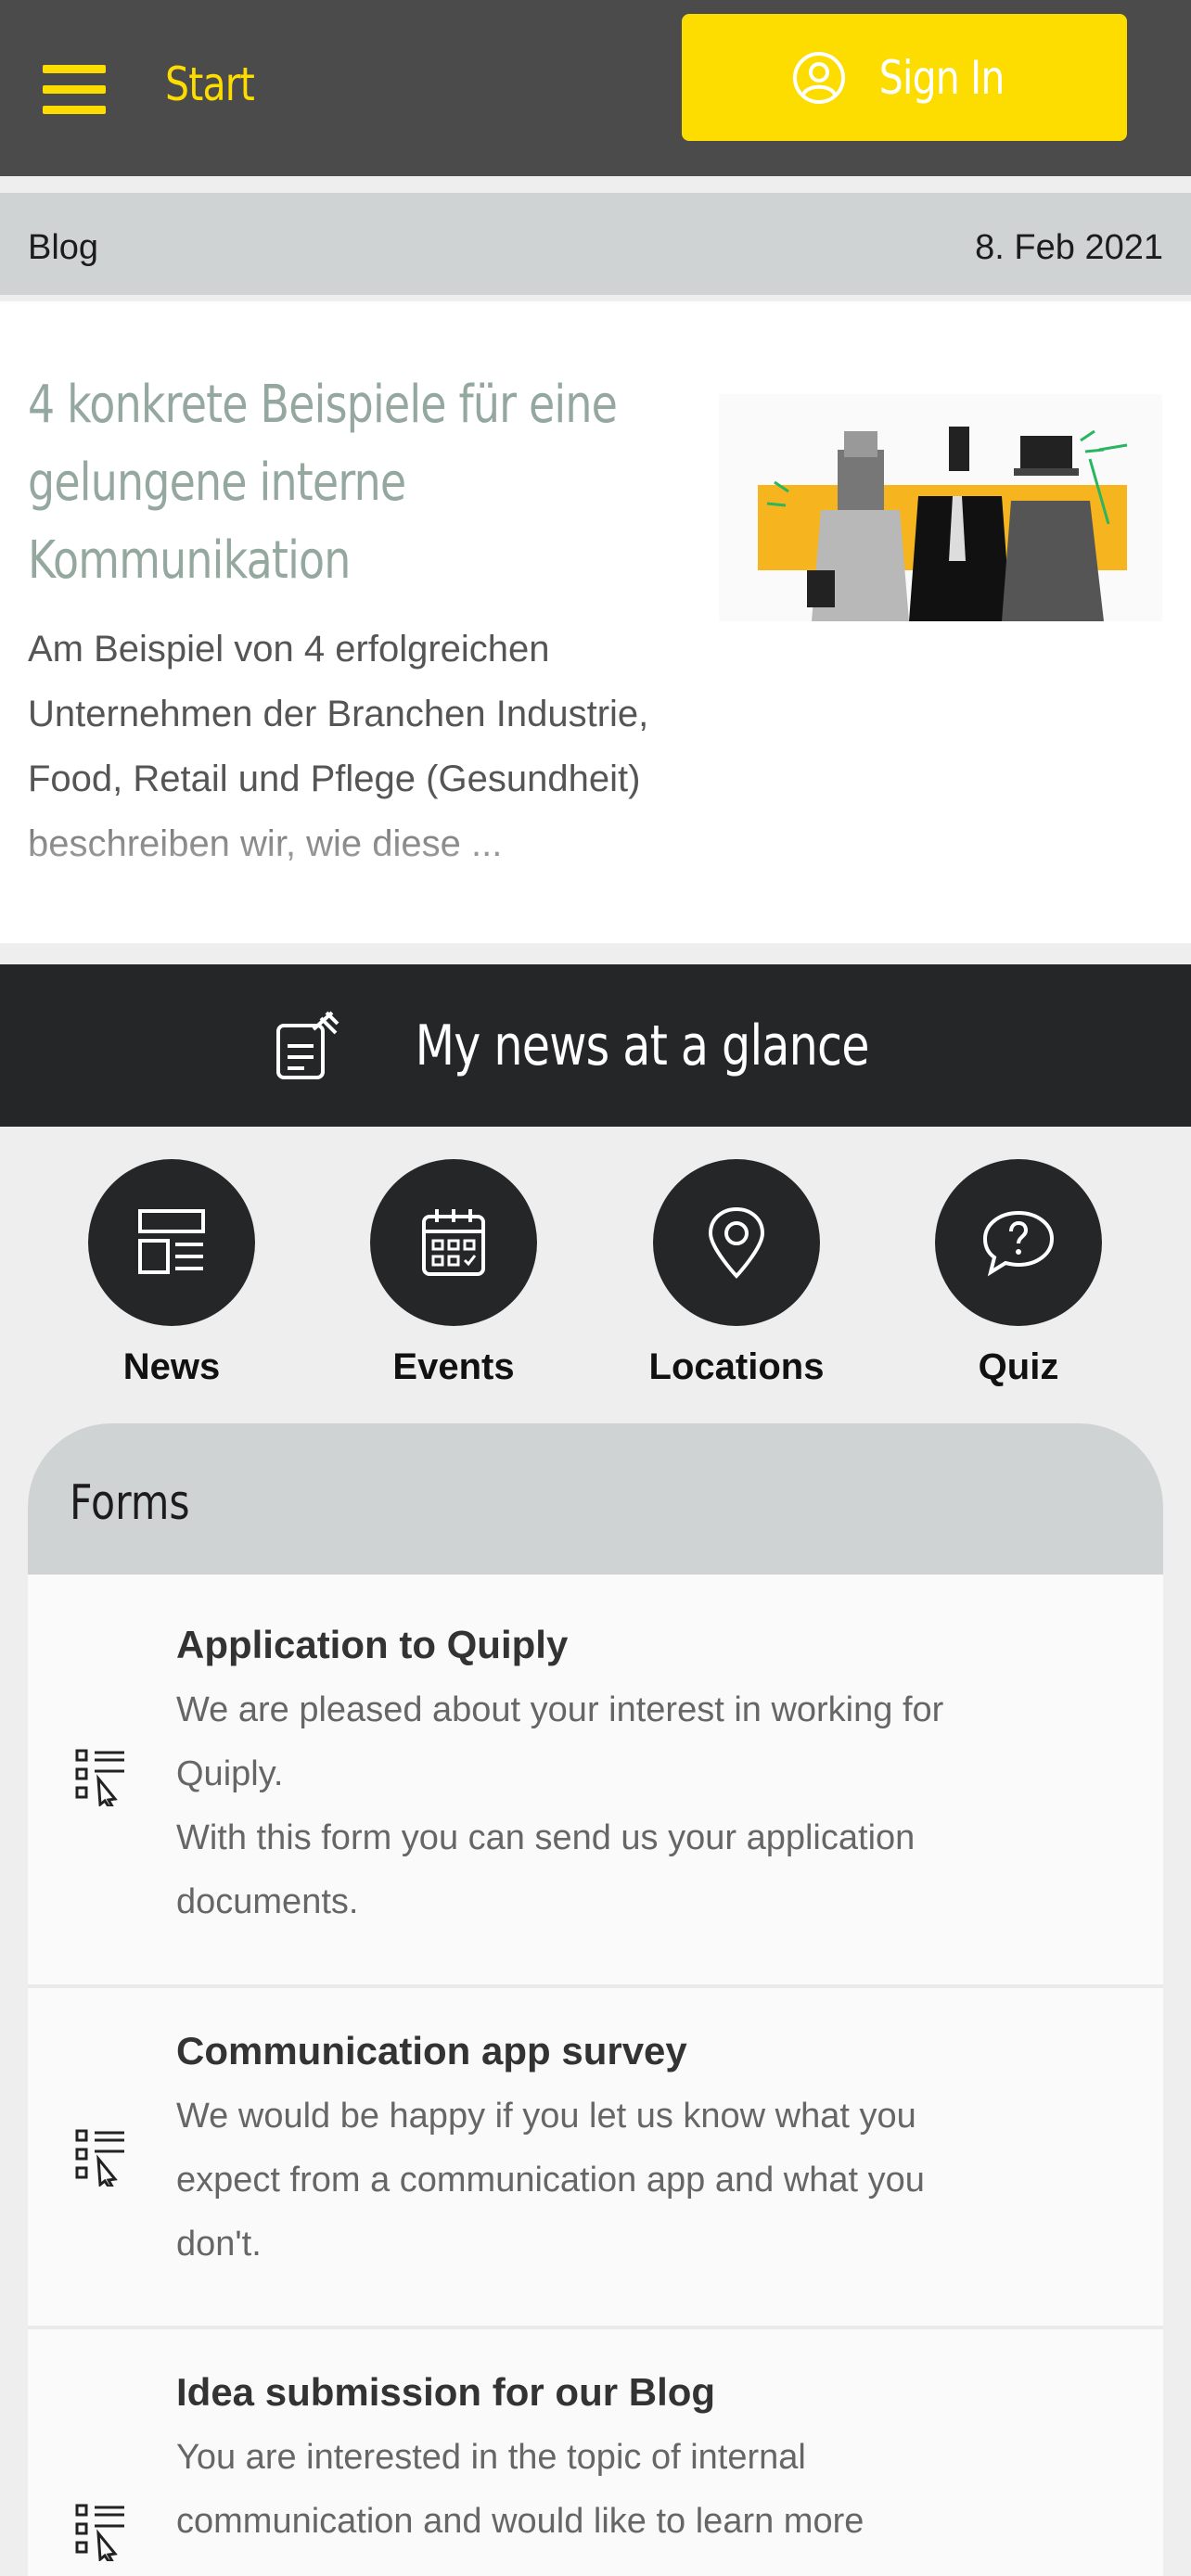  I want to click on quick-nav-label: Locations, so click(736, 1366).